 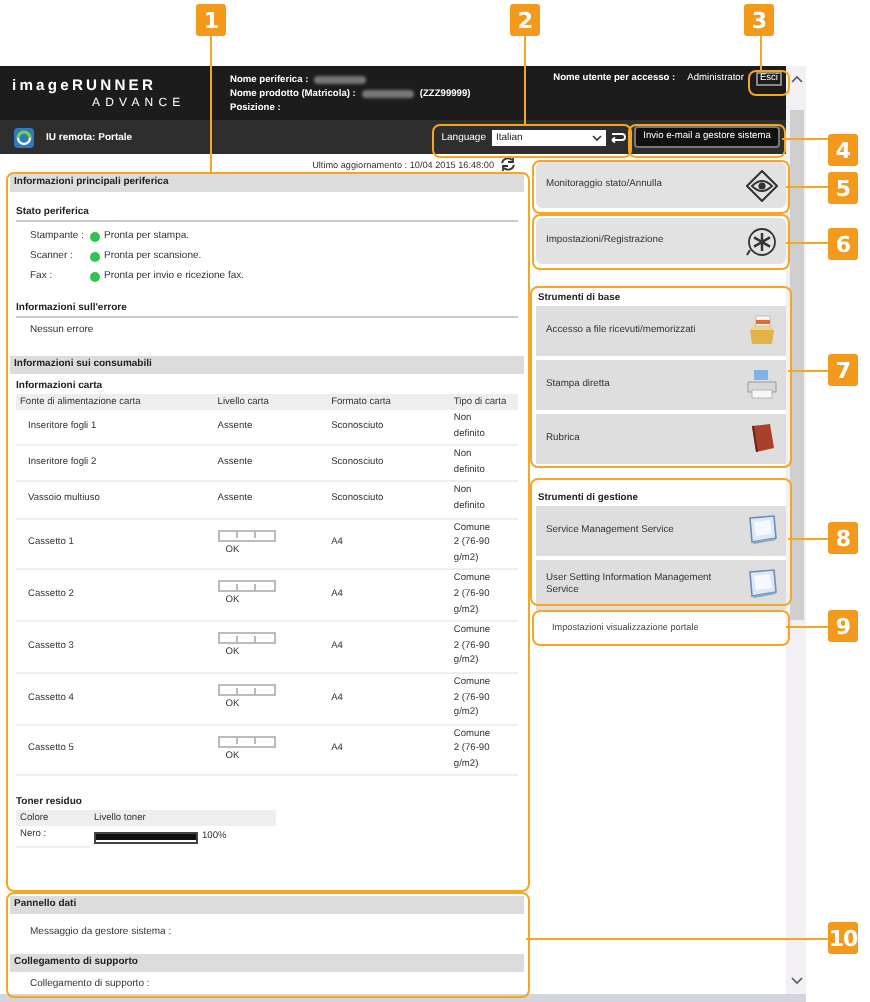 What do you see at coordinates (211, 20) in the screenshot?
I see `callout-badge: 1` at bounding box center [211, 20].